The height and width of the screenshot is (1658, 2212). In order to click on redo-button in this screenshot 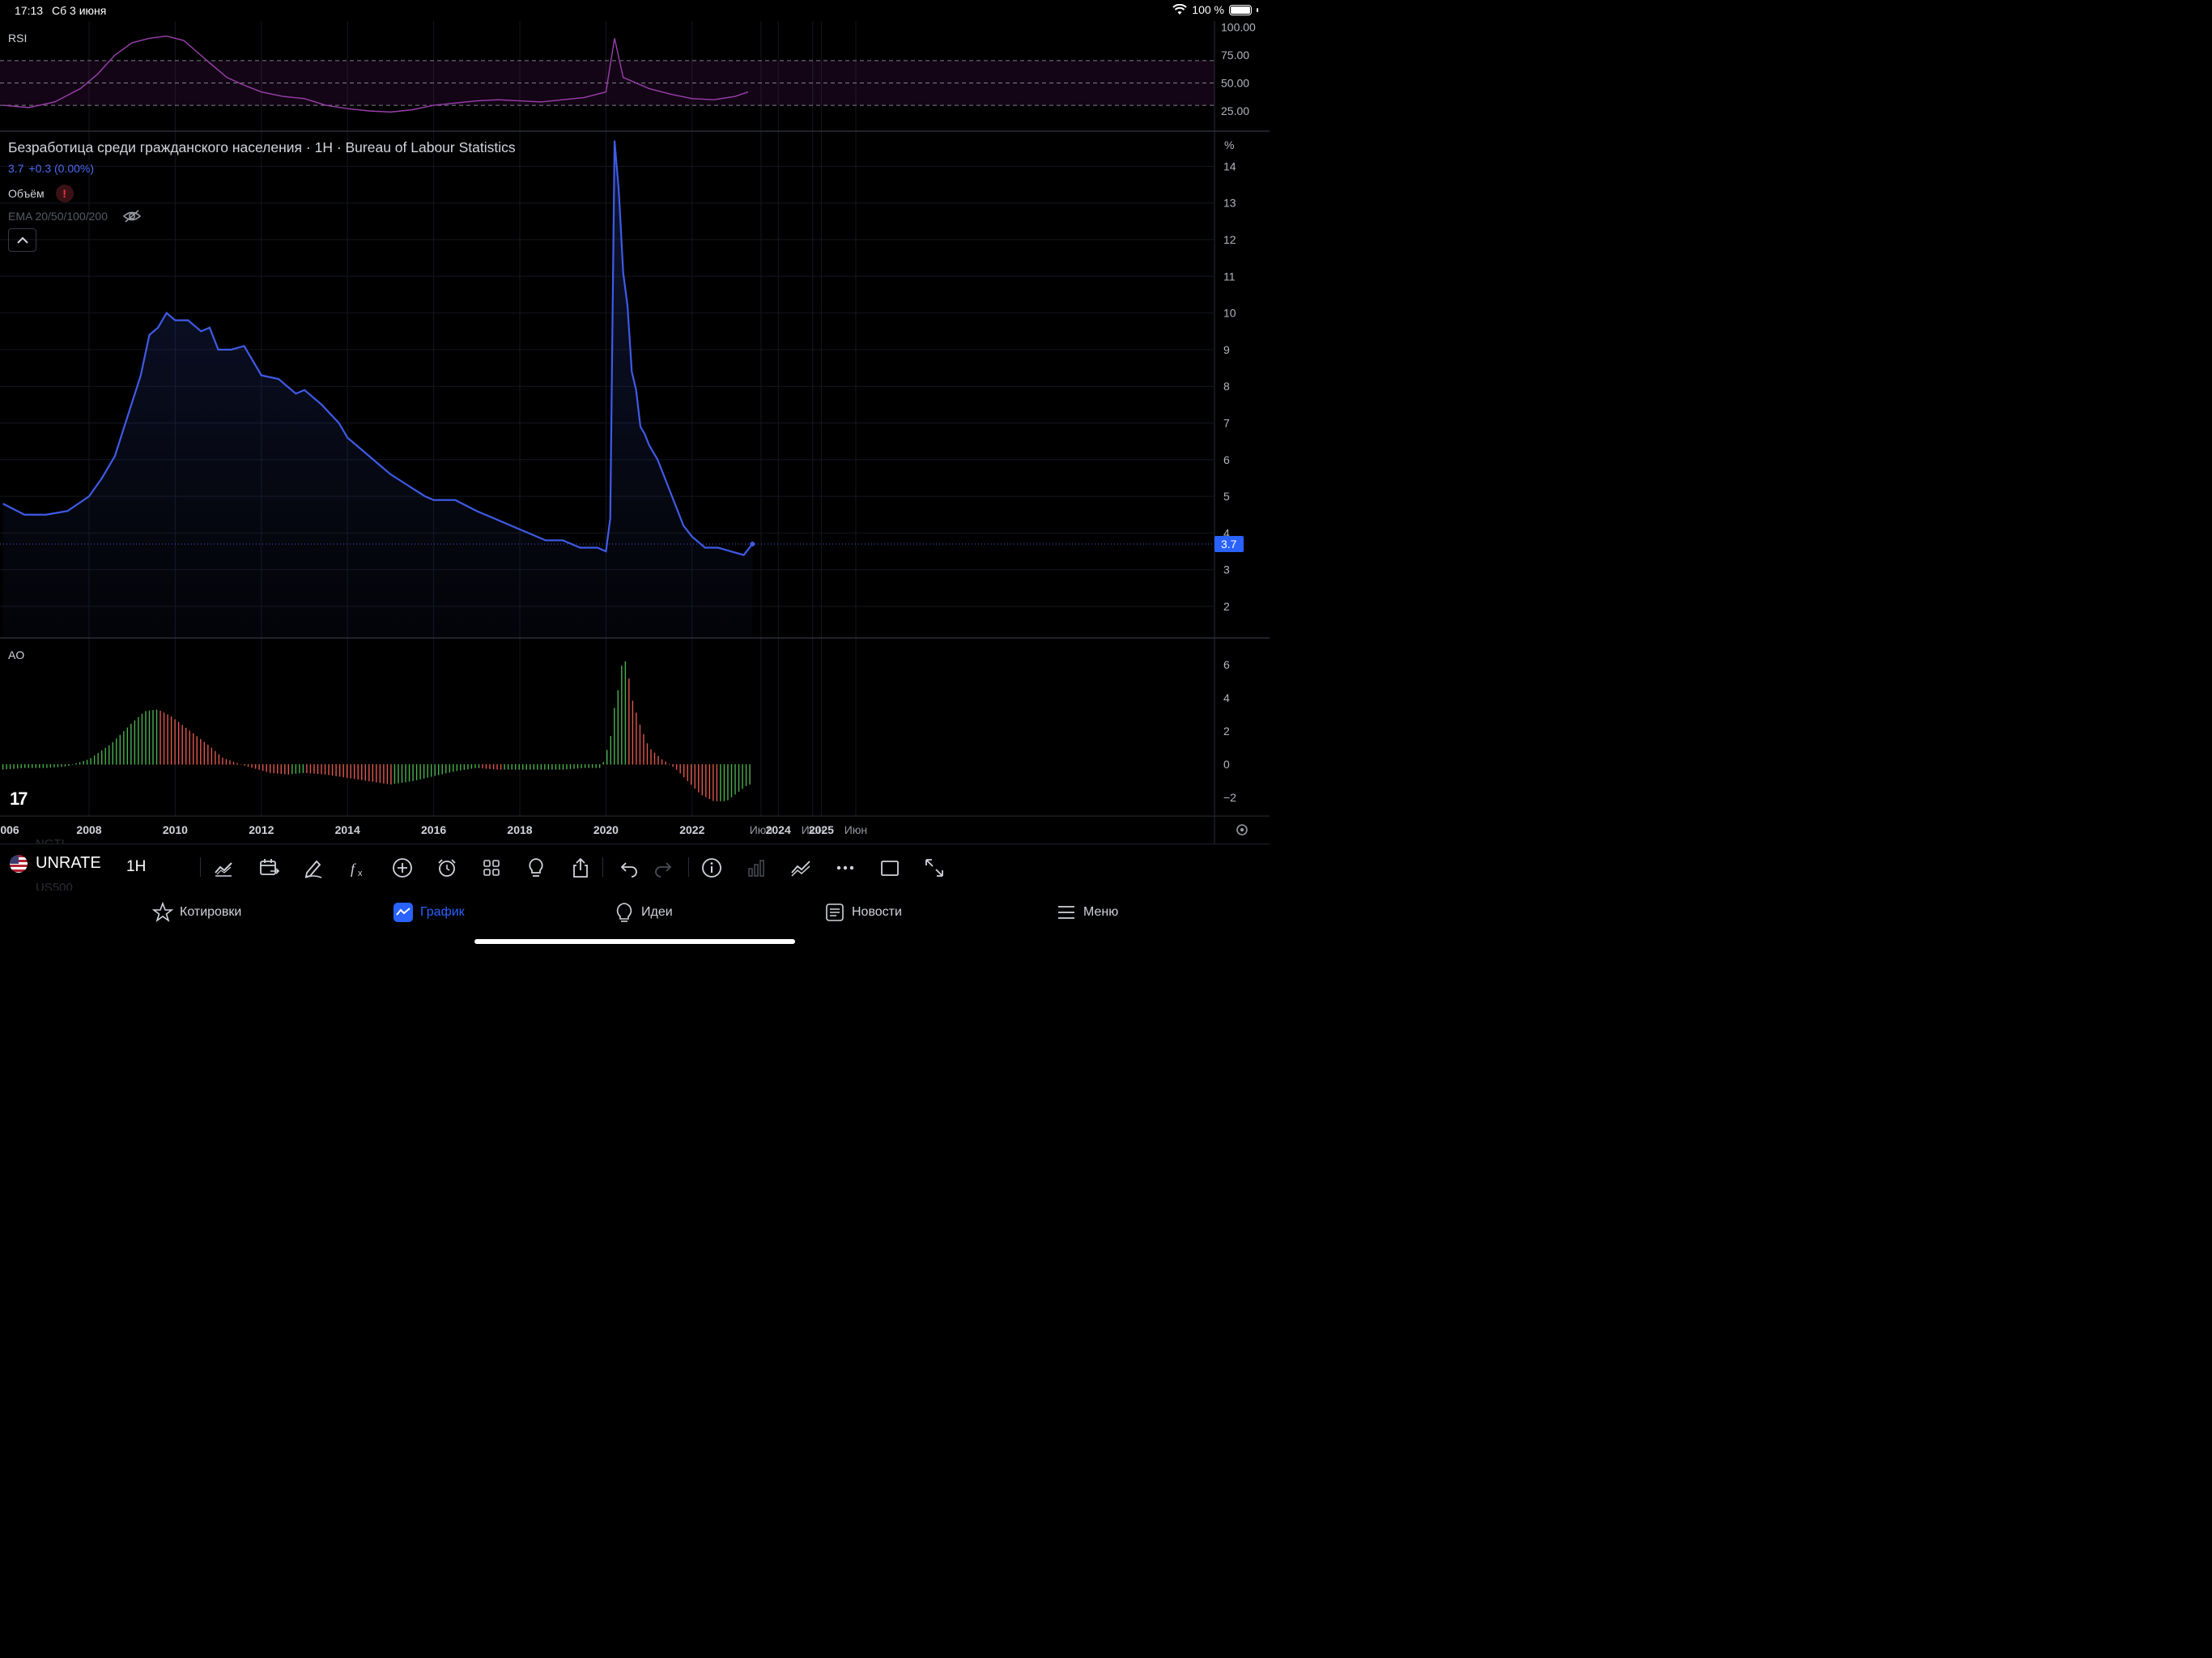, I will do `click(663, 868)`.